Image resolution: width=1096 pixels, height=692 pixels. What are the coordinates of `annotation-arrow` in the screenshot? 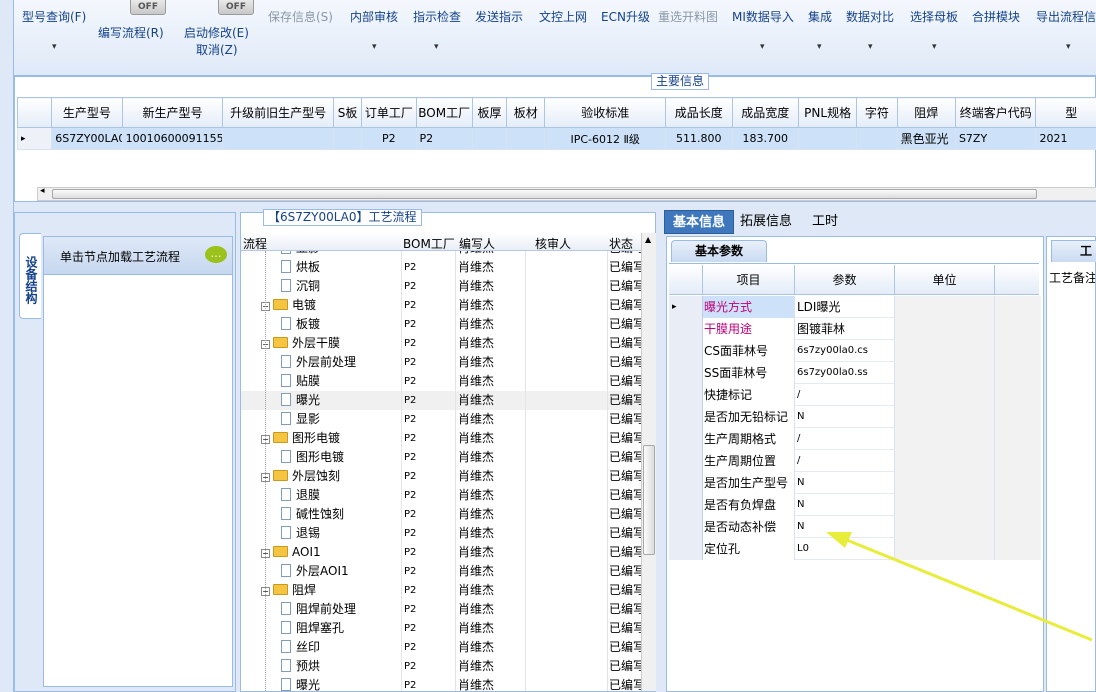 It's located at (959, 587).